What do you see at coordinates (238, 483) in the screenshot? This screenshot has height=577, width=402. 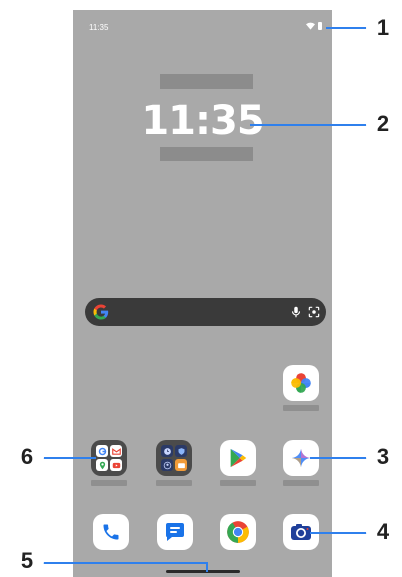 I see `play-store-label-placeholder` at bounding box center [238, 483].